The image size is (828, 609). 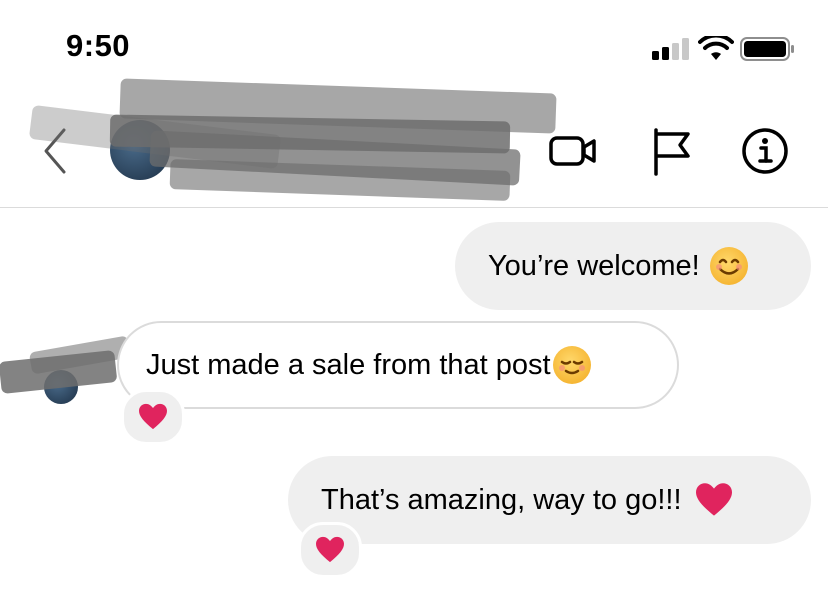 What do you see at coordinates (594, 265) in the screenshot?
I see `message-text: You’re welcome!` at bounding box center [594, 265].